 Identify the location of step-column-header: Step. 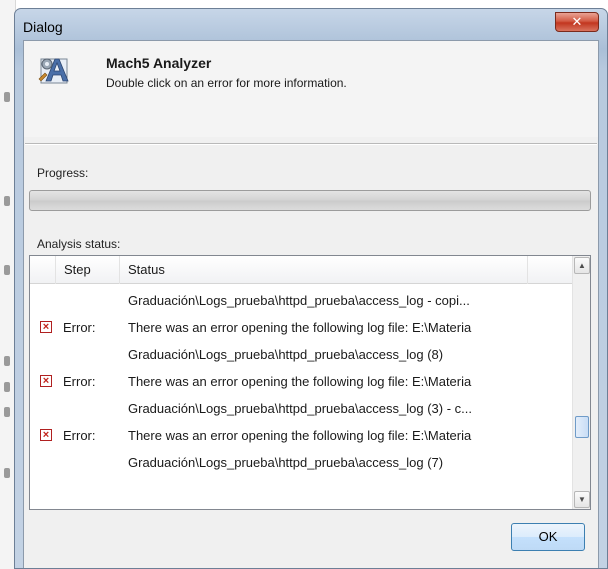
(88, 270).